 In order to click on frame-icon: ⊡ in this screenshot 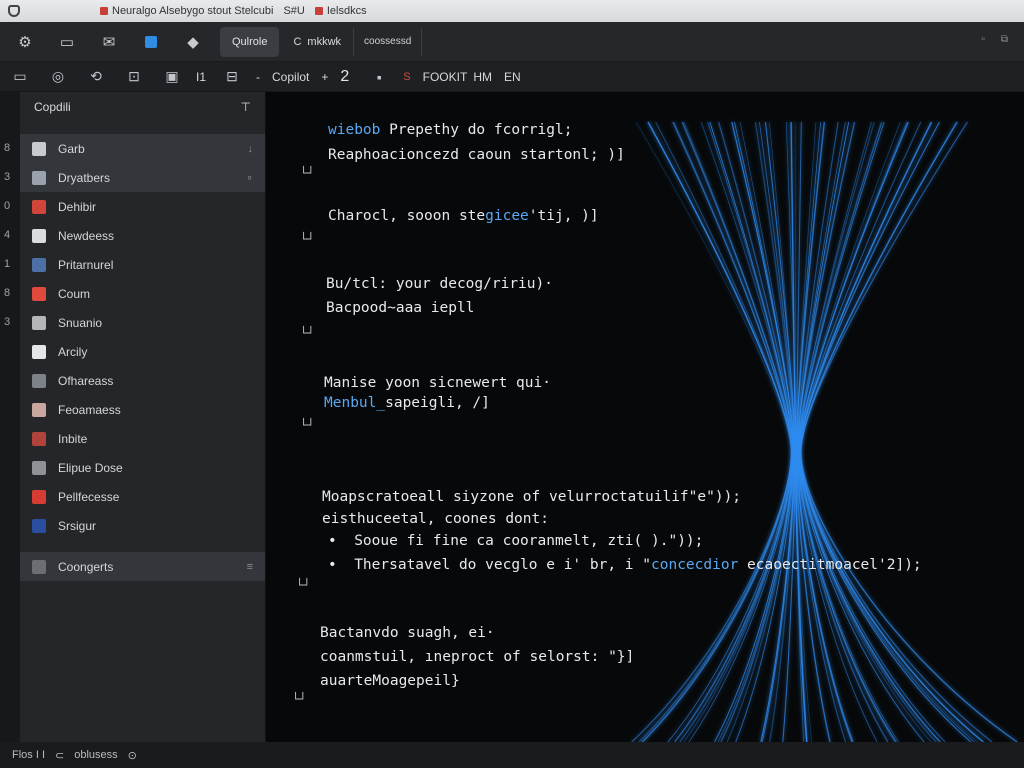, I will do `click(134, 77)`.